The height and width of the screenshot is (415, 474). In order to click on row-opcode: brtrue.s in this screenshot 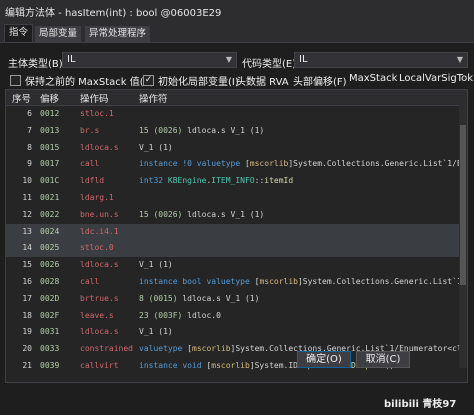, I will do `click(99, 298)`.